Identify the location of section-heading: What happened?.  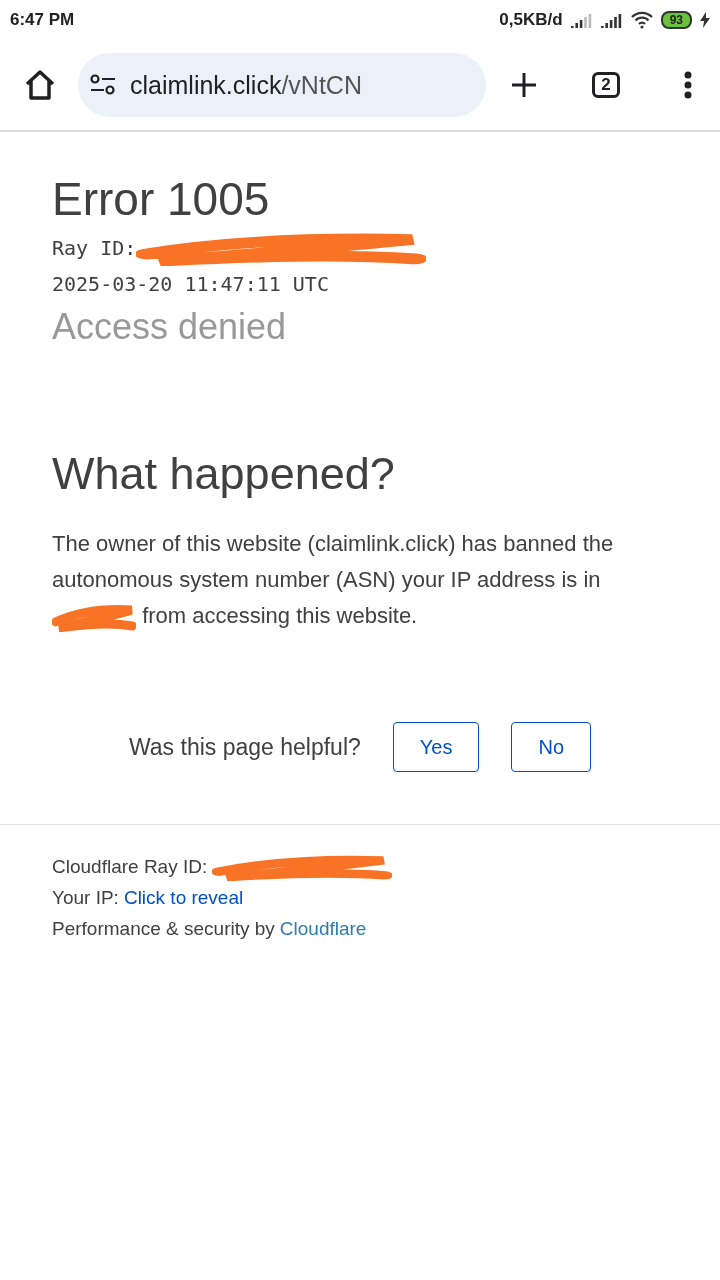
(224, 474).